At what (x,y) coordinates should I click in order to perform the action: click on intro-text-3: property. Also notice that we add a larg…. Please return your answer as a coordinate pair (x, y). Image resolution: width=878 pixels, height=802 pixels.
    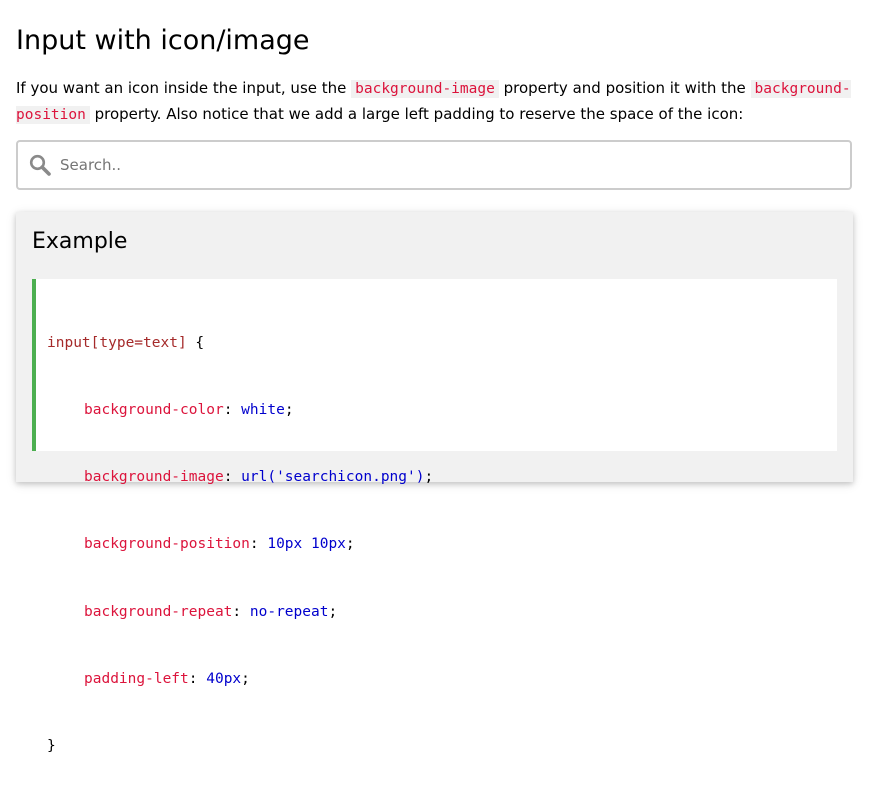
    Looking at the image, I should click on (416, 114).